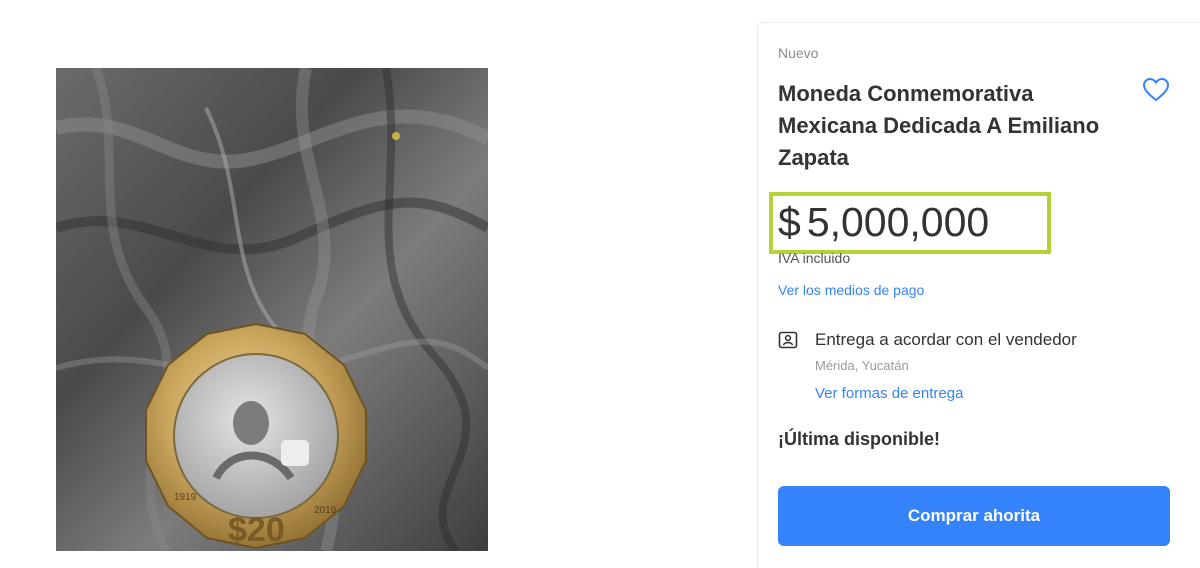 This screenshot has width=1200, height=568. I want to click on condition-label: Nuevo, so click(798, 53).